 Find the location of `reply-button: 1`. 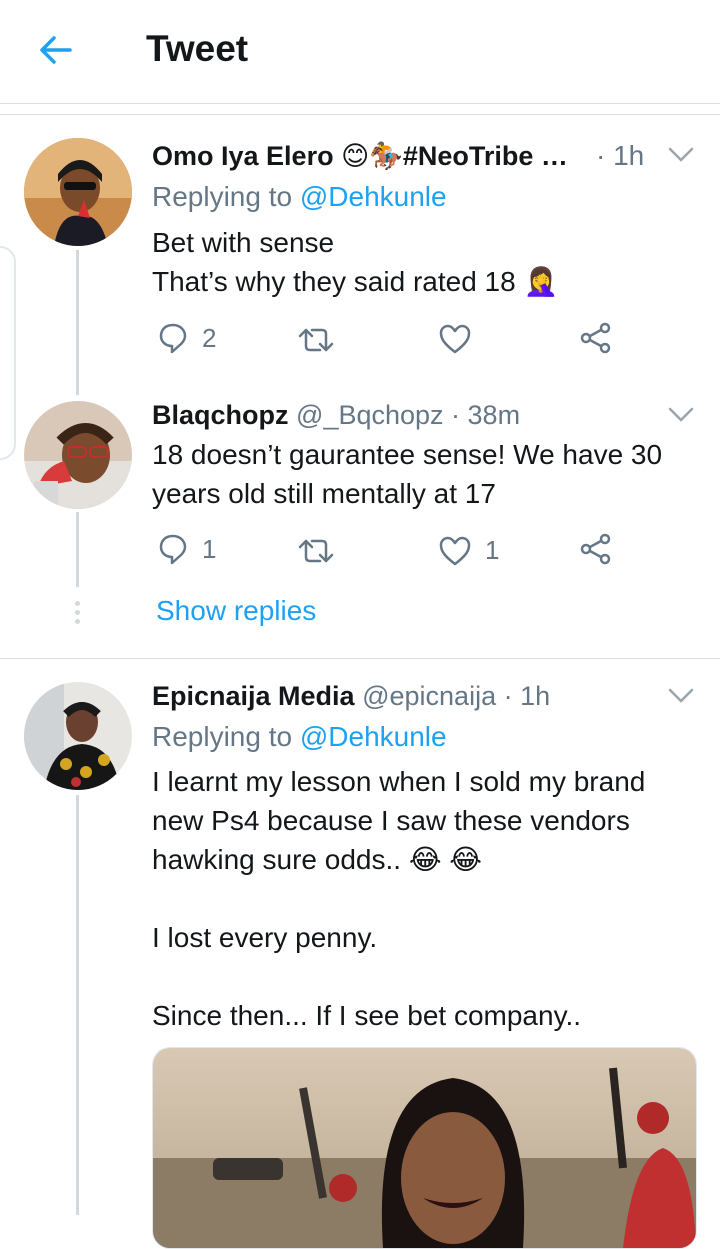

reply-button: 1 is located at coordinates (187, 549).